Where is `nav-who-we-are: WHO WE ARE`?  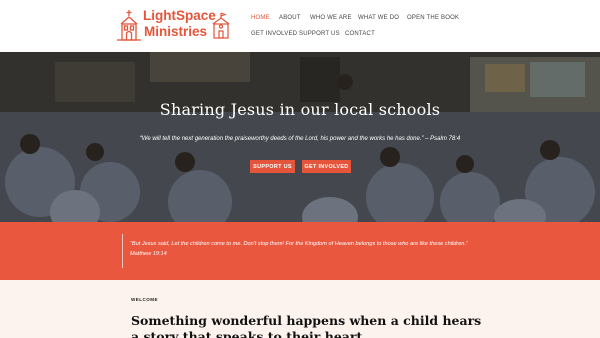
nav-who-we-are: WHO WE ARE is located at coordinates (331, 18).